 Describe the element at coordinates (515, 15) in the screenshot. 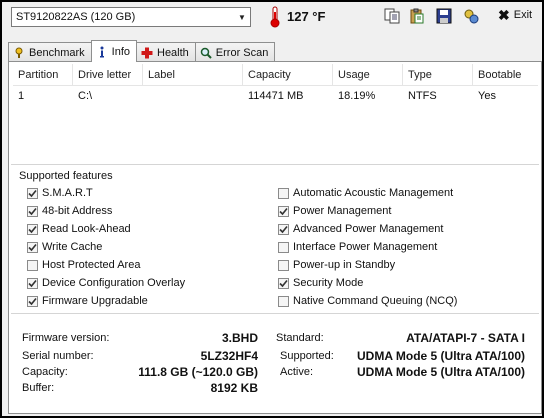

I see `exit-button: ✖ Exit` at that location.